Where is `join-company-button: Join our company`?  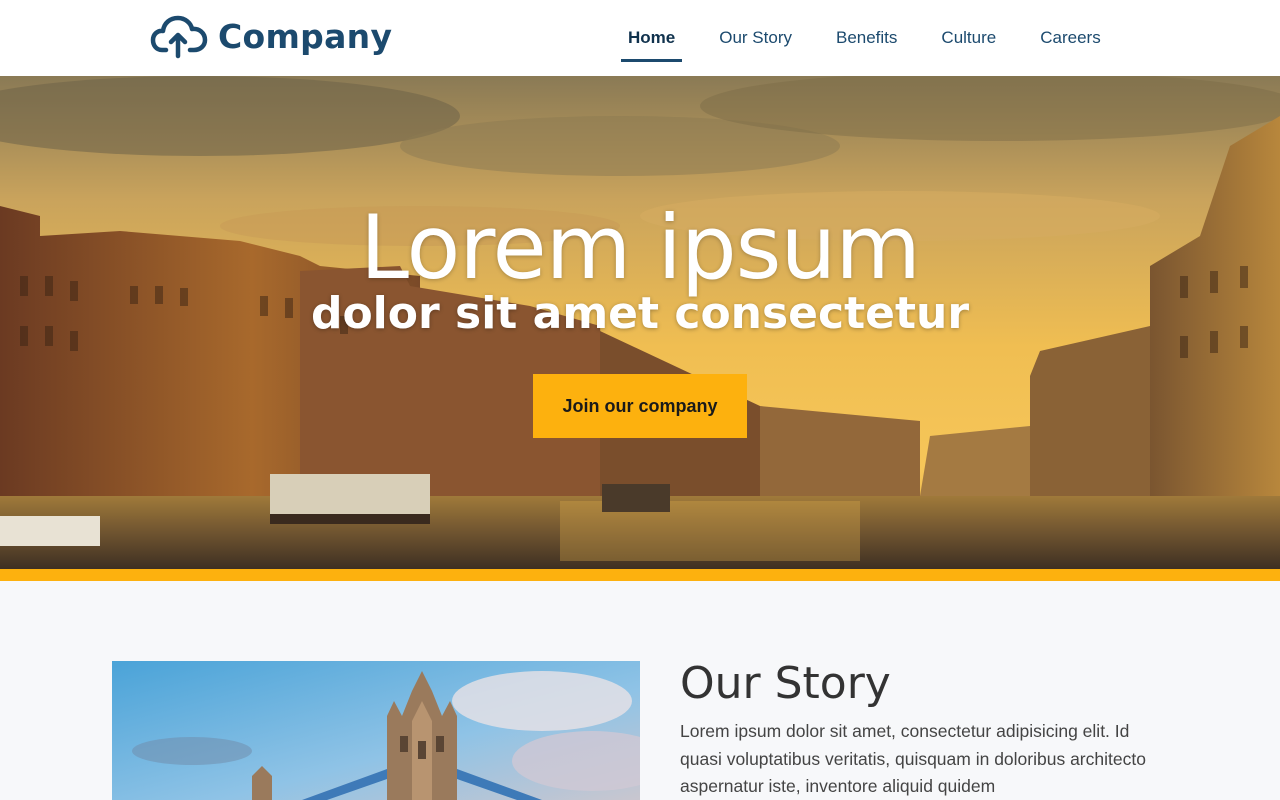 join-company-button: Join our company is located at coordinates (640, 406).